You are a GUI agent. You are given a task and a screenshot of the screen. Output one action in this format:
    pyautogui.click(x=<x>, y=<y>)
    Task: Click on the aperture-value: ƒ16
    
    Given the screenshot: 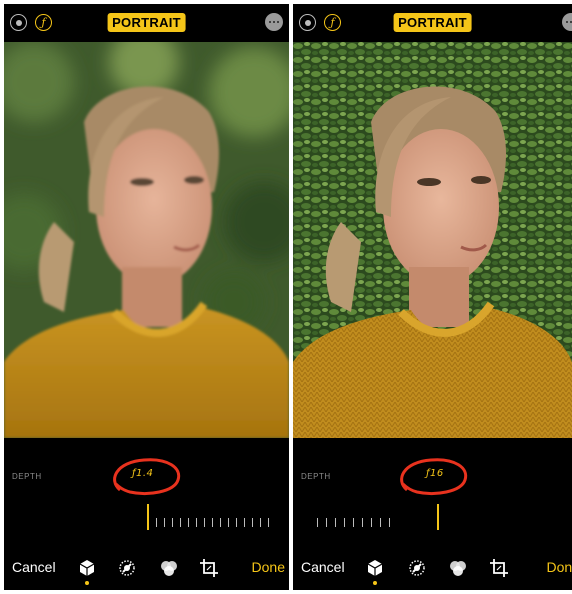 What is the action you would take?
    pyautogui.click(x=435, y=473)
    